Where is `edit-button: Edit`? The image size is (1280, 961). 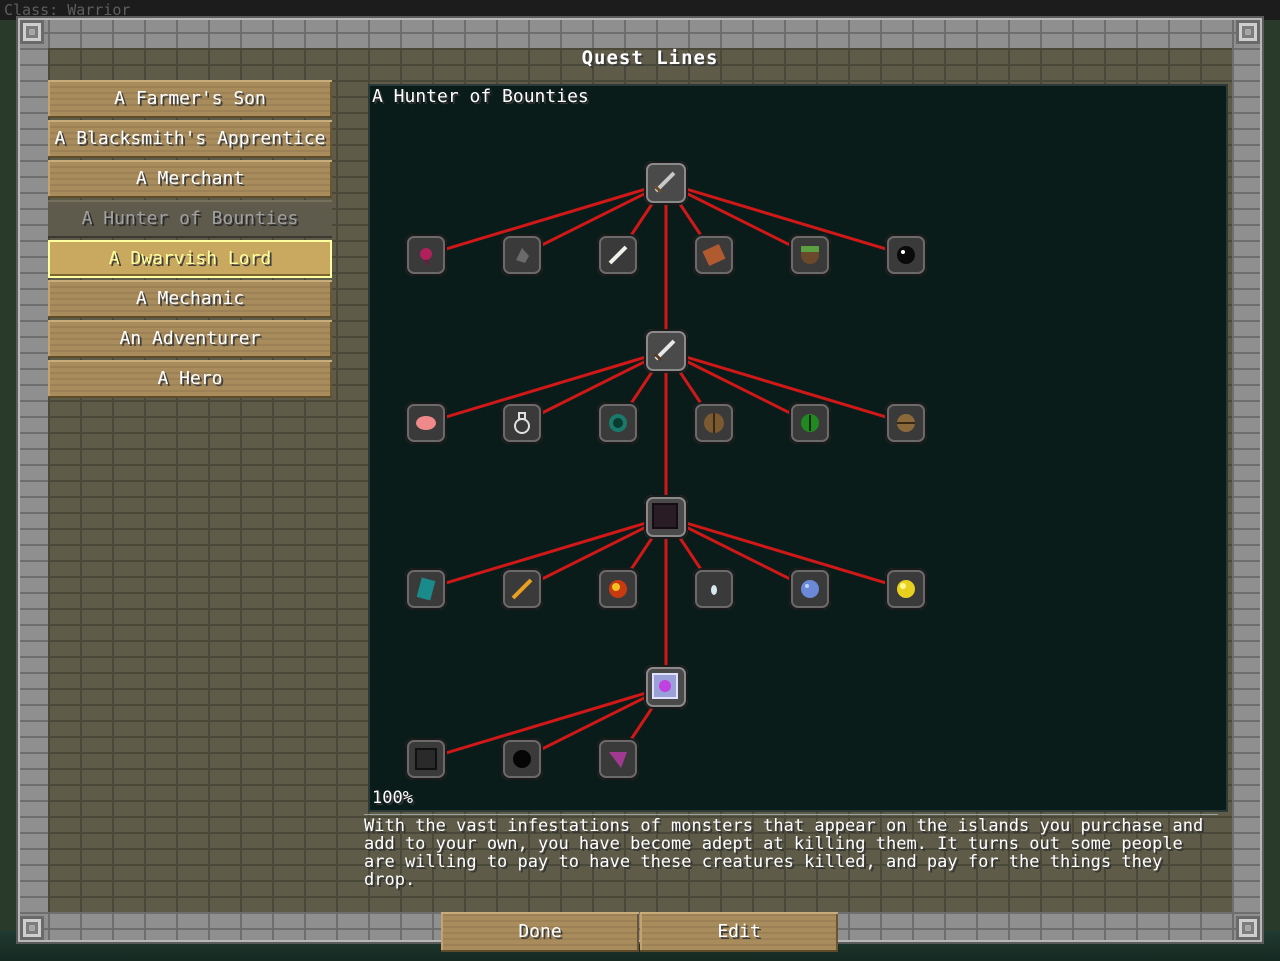 edit-button: Edit is located at coordinates (739, 932).